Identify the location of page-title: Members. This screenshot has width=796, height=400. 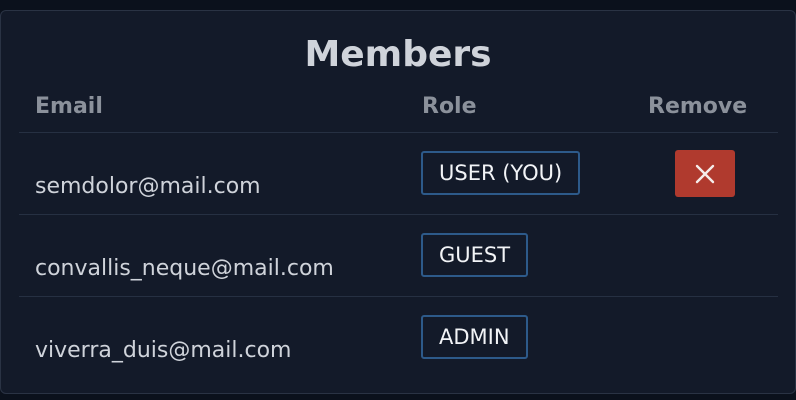
(398, 54).